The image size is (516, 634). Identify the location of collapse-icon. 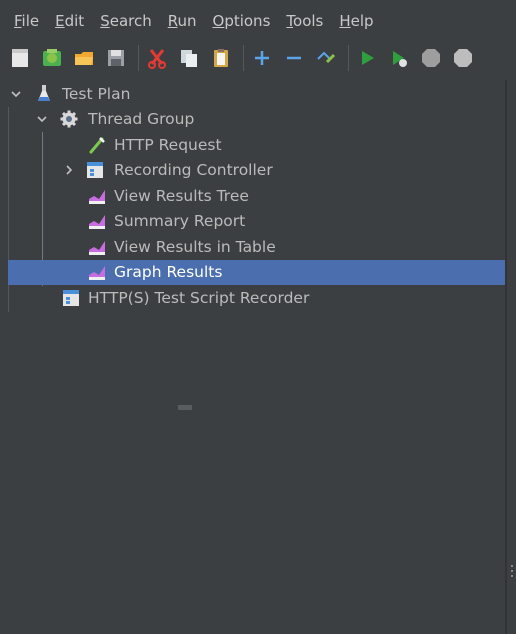
(294, 58).